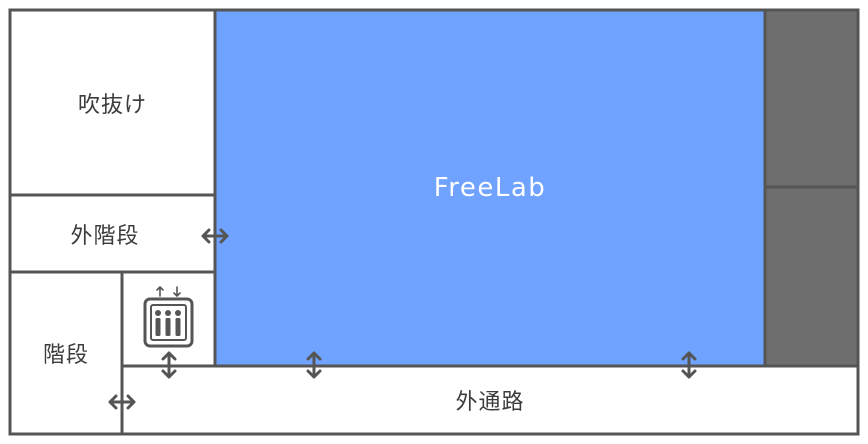 This screenshot has width=868, height=444. What do you see at coordinates (65, 355) in the screenshot?
I see `room-stairs-title: 階段` at bounding box center [65, 355].